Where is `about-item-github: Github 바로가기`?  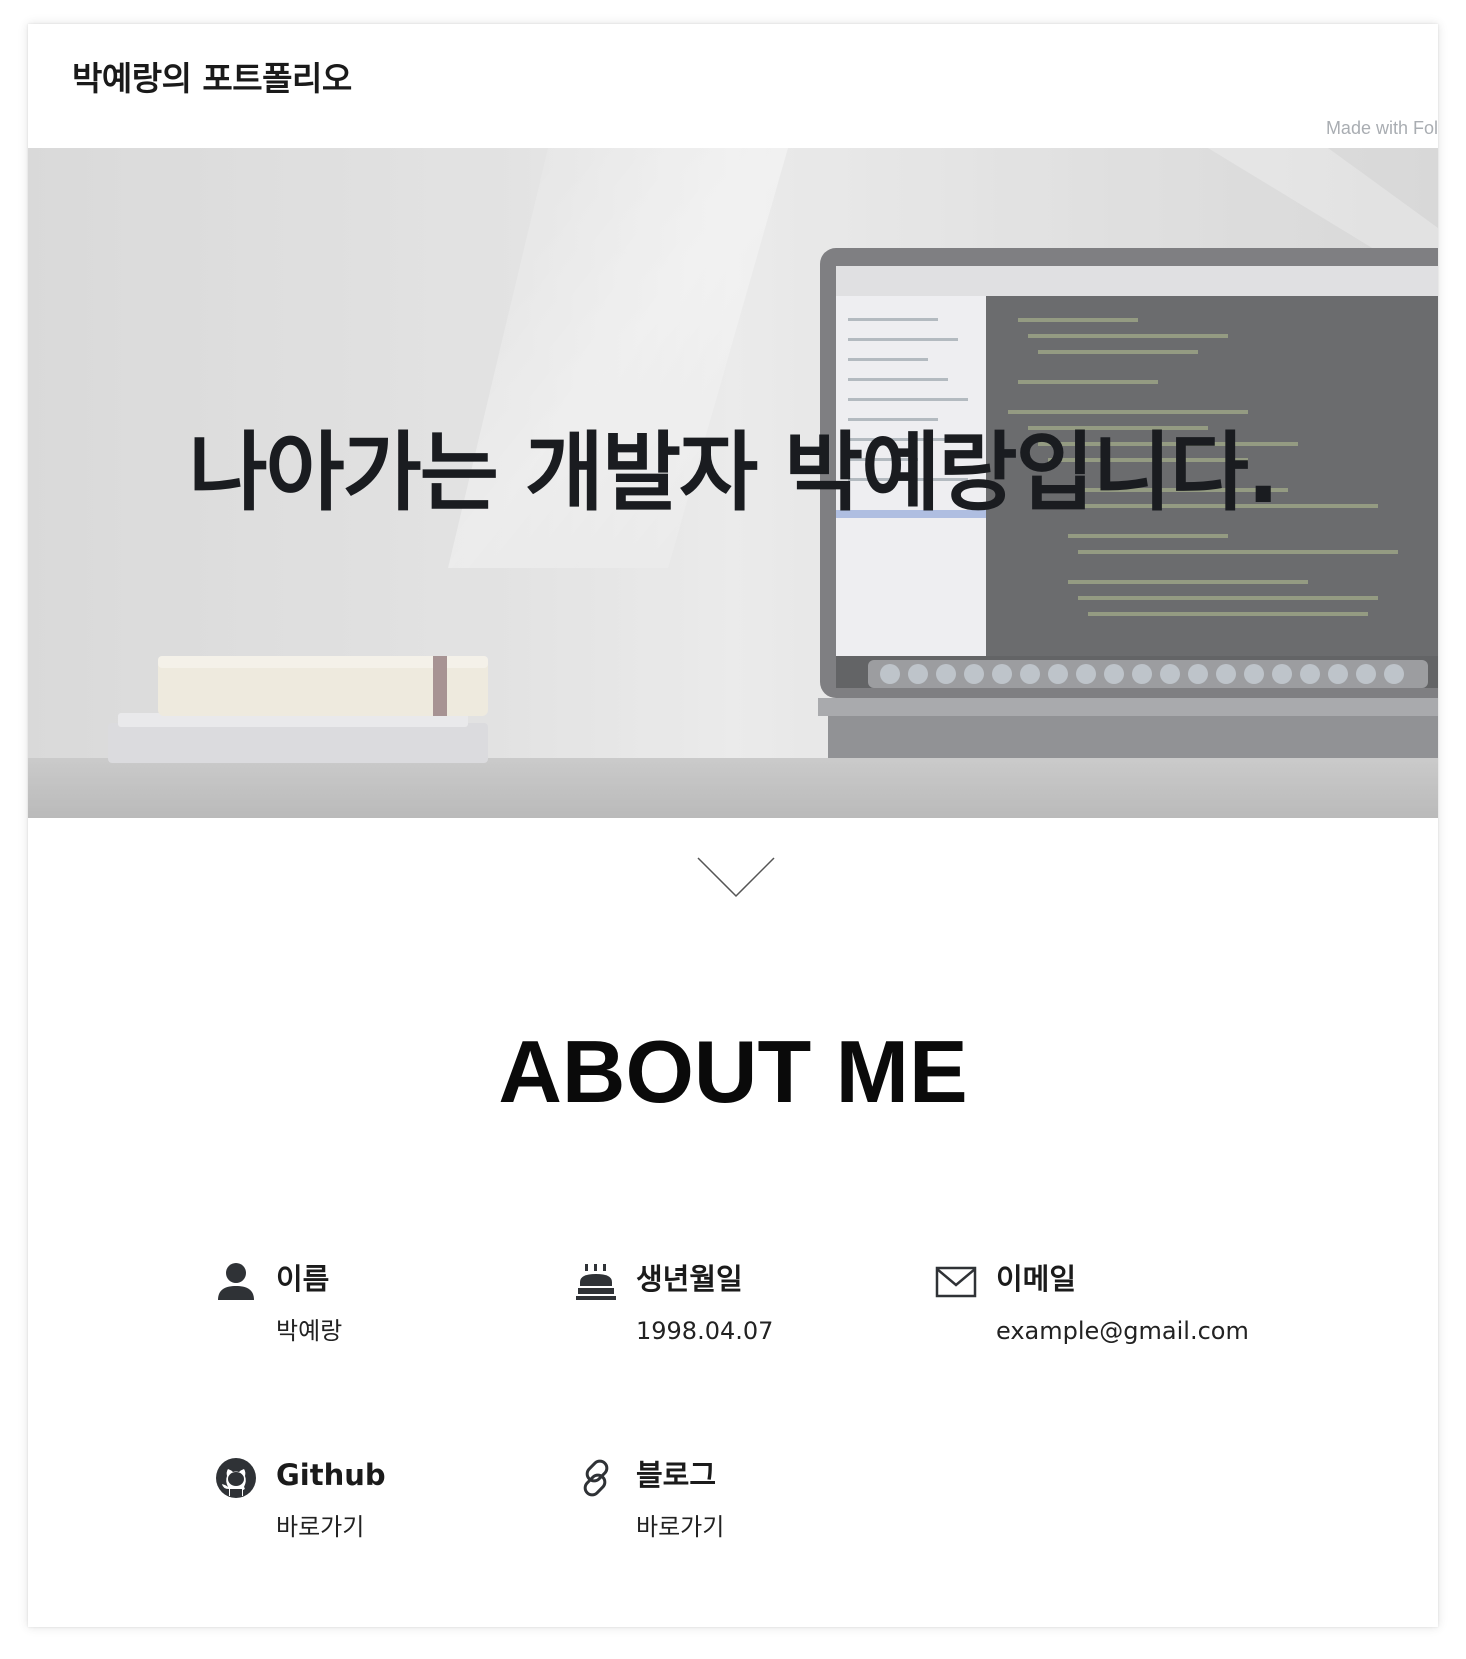 about-item-github: Github 바로가기 is located at coordinates (384, 1506).